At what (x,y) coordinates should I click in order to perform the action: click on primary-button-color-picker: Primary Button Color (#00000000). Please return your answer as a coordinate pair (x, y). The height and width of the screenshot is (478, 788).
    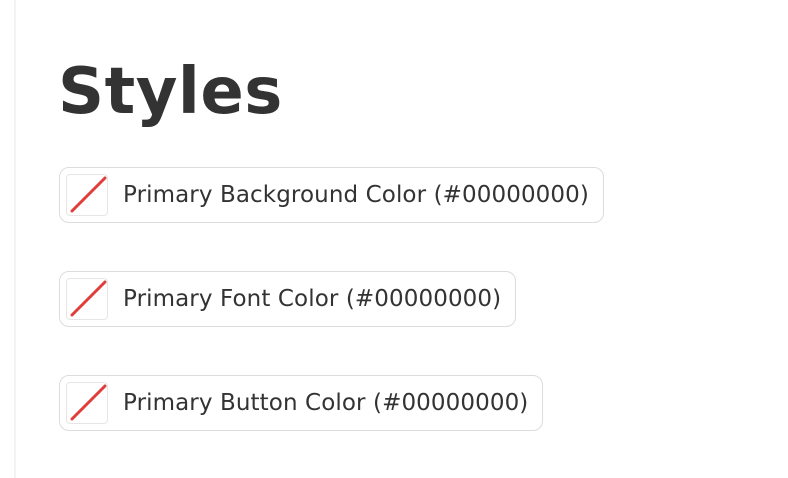
    Looking at the image, I should click on (301, 403).